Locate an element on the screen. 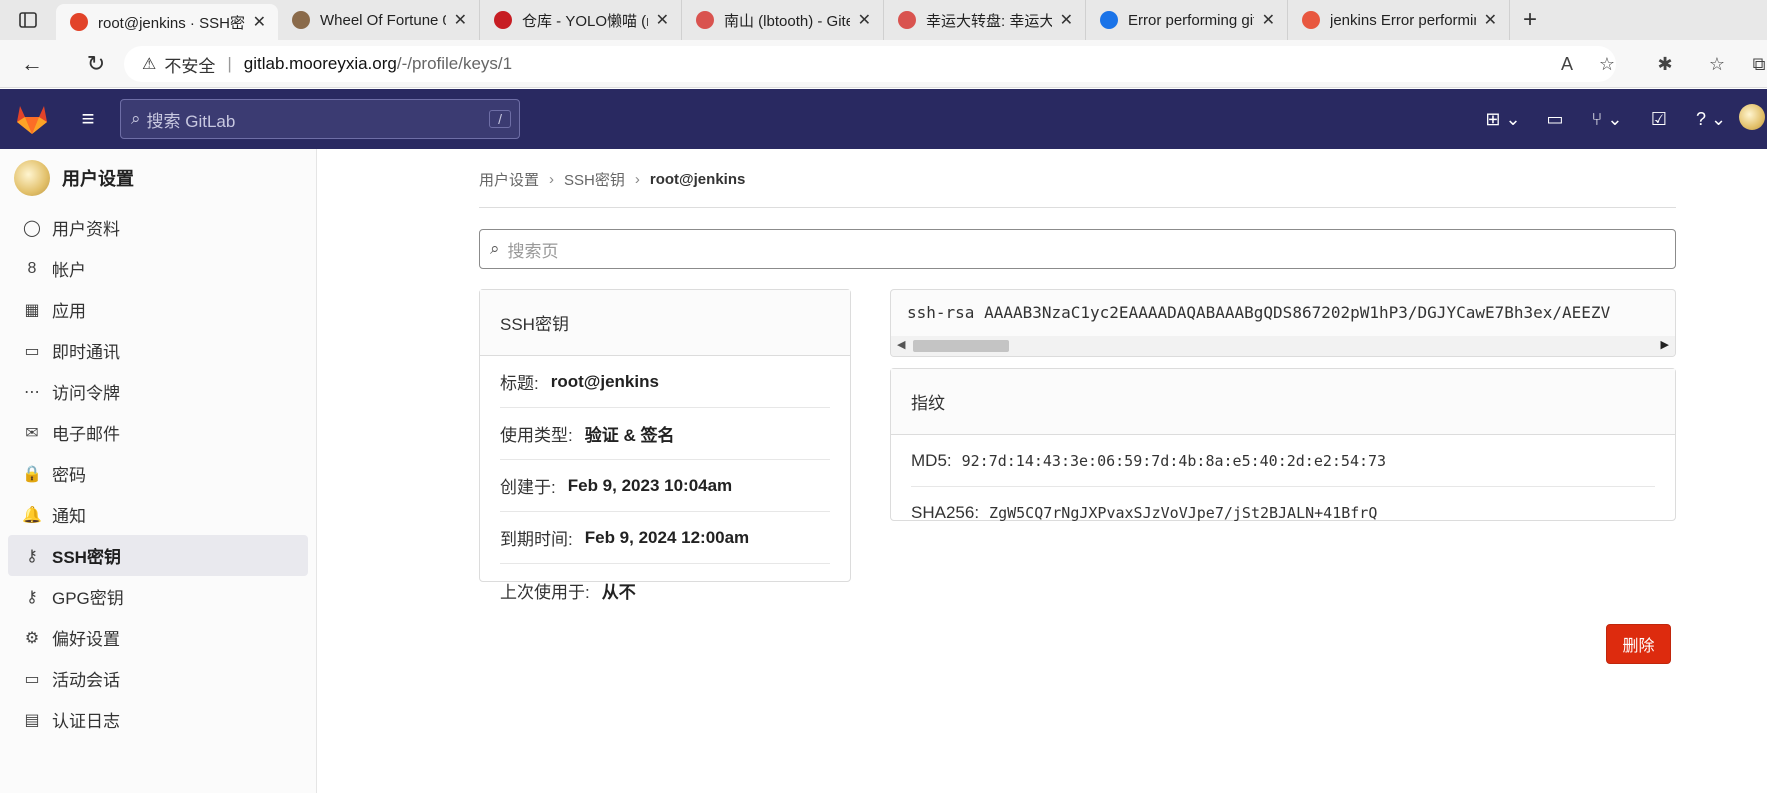 The width and height of the screenshot is (1767, 793). delete-button: 删除 is located at coordinates (1638, 644).